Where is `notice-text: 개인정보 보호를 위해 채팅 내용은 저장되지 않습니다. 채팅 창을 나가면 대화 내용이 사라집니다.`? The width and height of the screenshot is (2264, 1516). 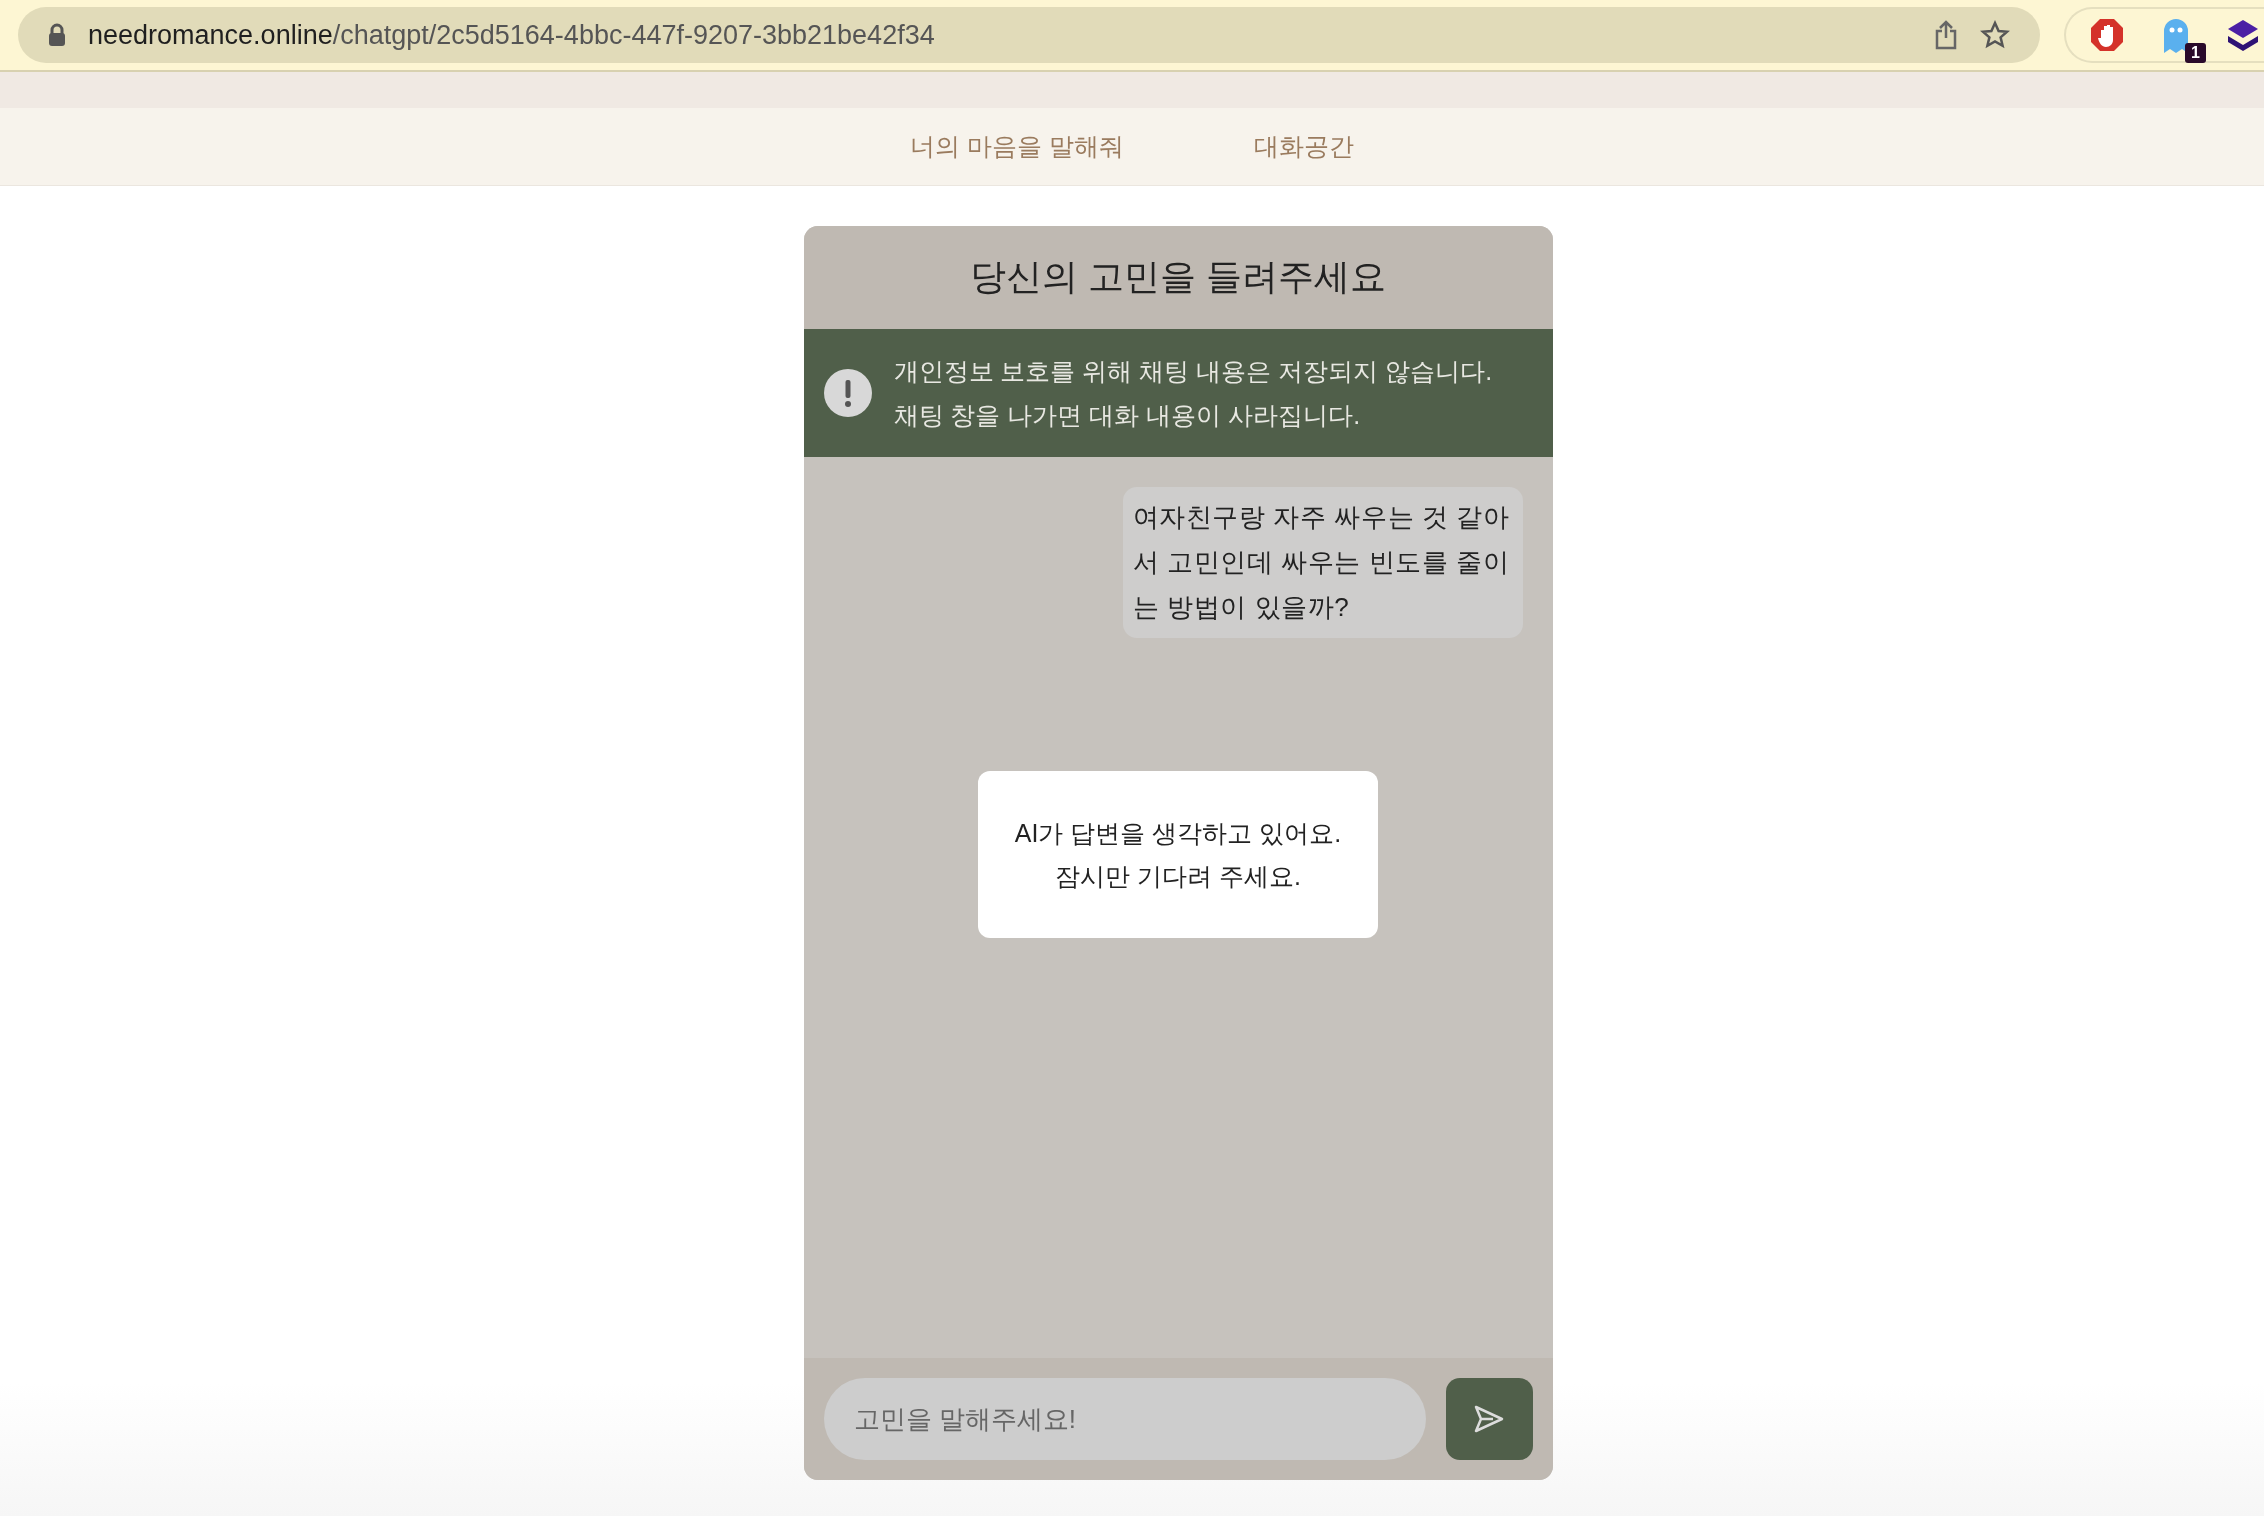
notice-text: 개인정보 보호를 위해 채팅 내용은 저장되지 않습니다. 채팅 창을 나가면 대화 내용이 사라집니다. is located at coordinates (1193, 393).